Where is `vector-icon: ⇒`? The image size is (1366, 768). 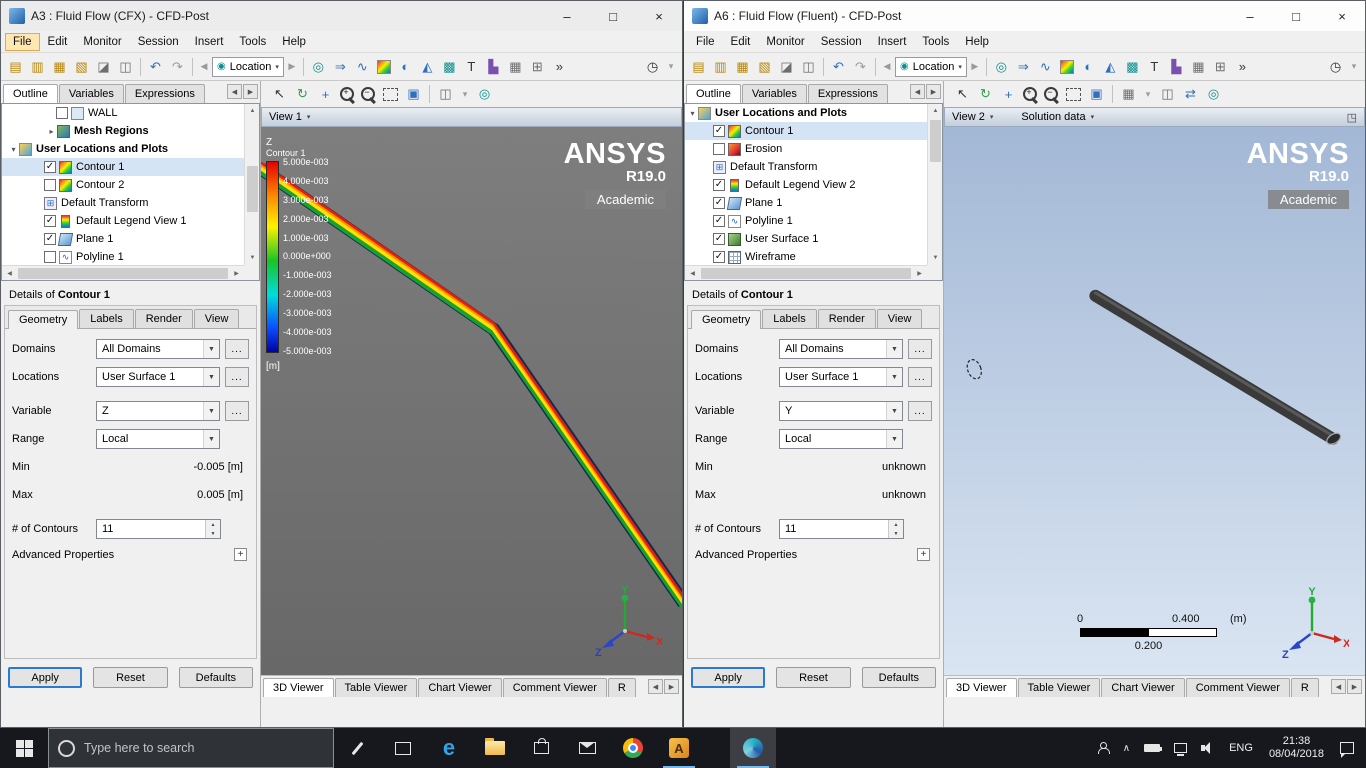 vector-icon: ⇒ is located at coordinates (1023, 66).